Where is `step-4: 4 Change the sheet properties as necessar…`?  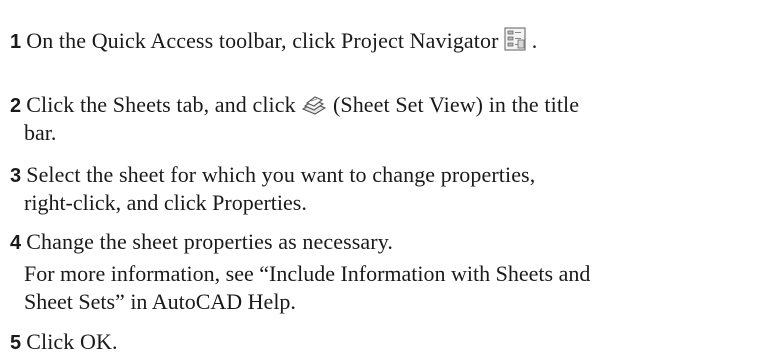
step-4: 4 Change the sheet properties as necessar… is located at coordinates (201, 242).